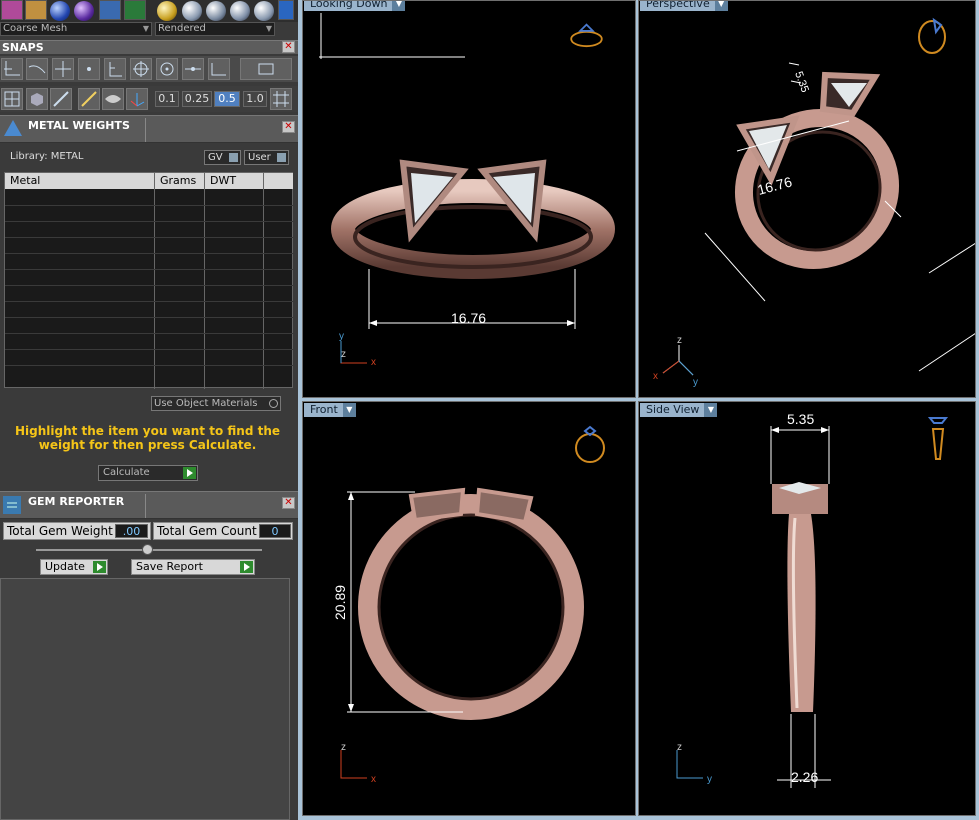  I want to click on metal-weights-table: Metal Grams DWT, so click(148, 280).